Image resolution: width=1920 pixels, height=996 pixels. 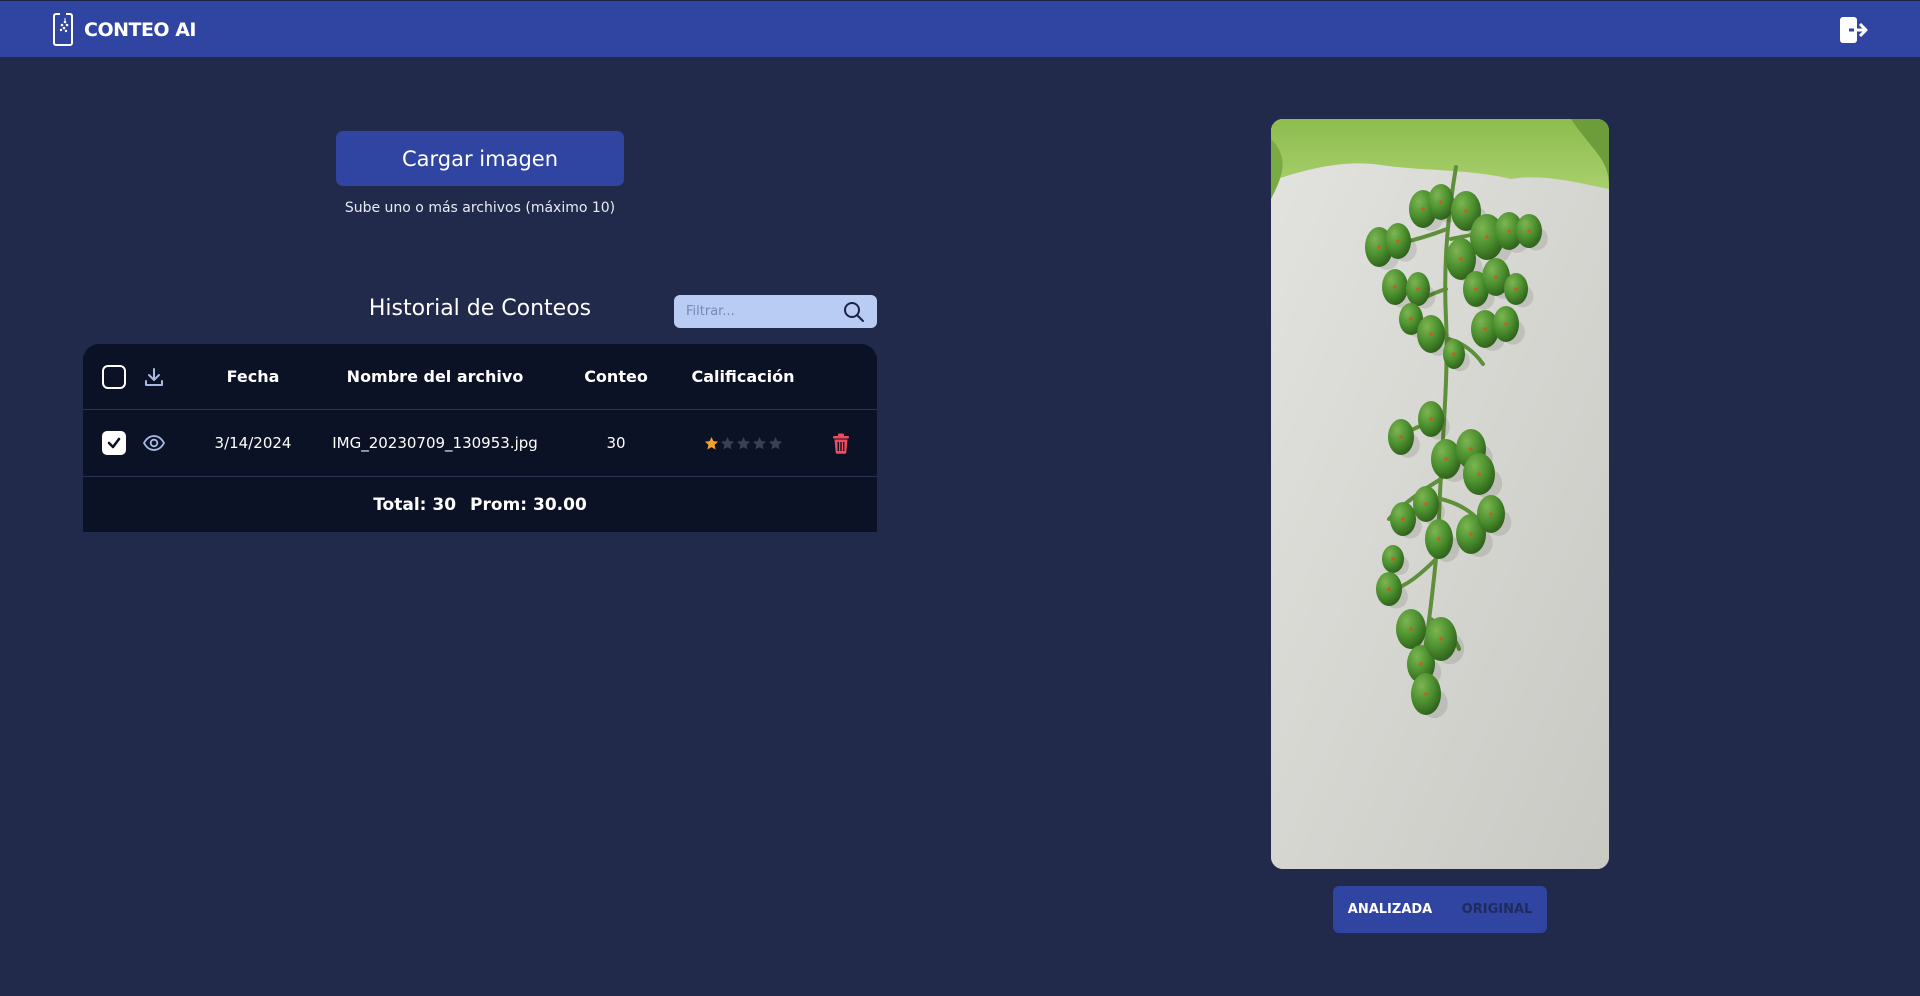 What do you see at coordinates (1497, 909) in the screenshot?
I see `original-toggle-button: ORIGINAL` at bounding box center [1497, 909].